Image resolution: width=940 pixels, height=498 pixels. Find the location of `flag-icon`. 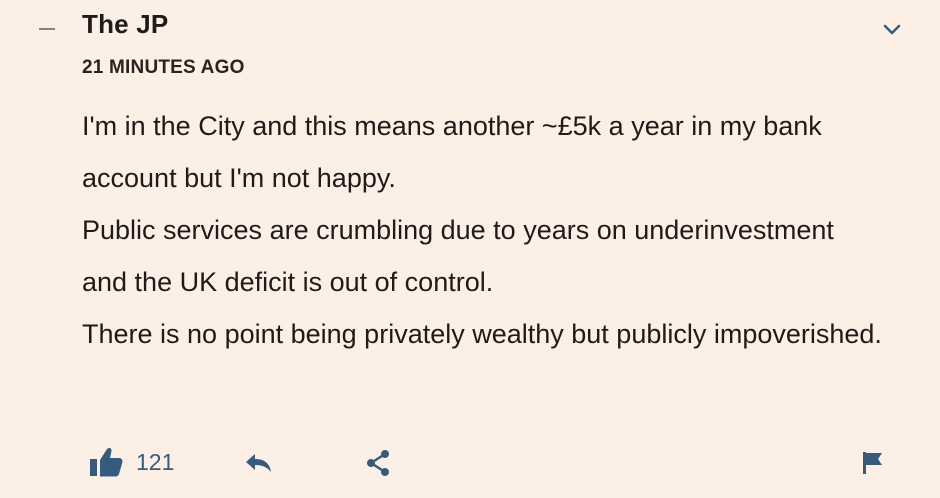

flag-icon is located at coordinates (872, 463).